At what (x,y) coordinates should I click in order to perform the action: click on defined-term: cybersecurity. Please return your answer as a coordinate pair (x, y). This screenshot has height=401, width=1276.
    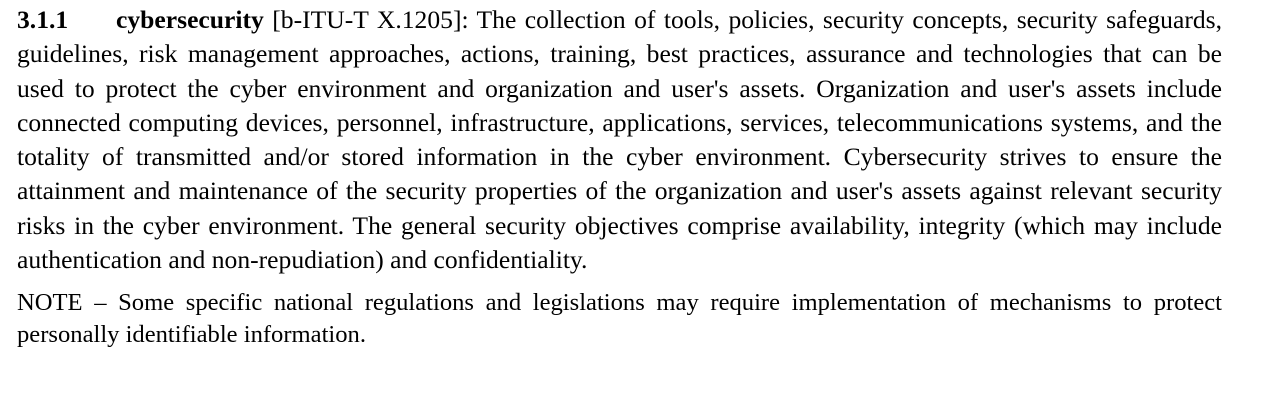
    Looking at the image, I should click on (190, 19).